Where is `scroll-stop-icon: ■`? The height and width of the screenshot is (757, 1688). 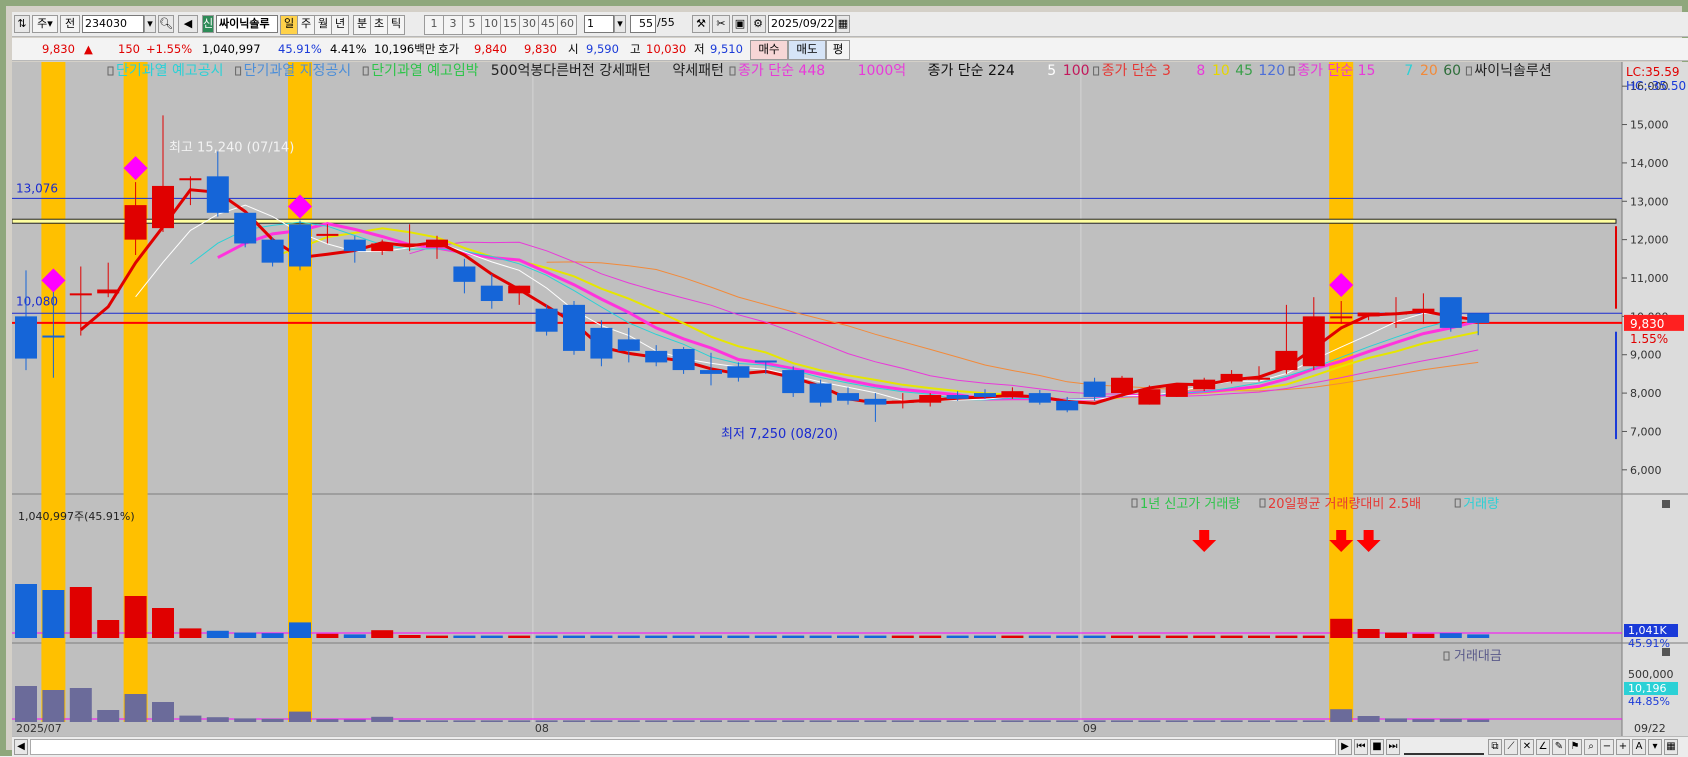
scroll-stop-icon: ■ is located at coordinates (1377, 747).